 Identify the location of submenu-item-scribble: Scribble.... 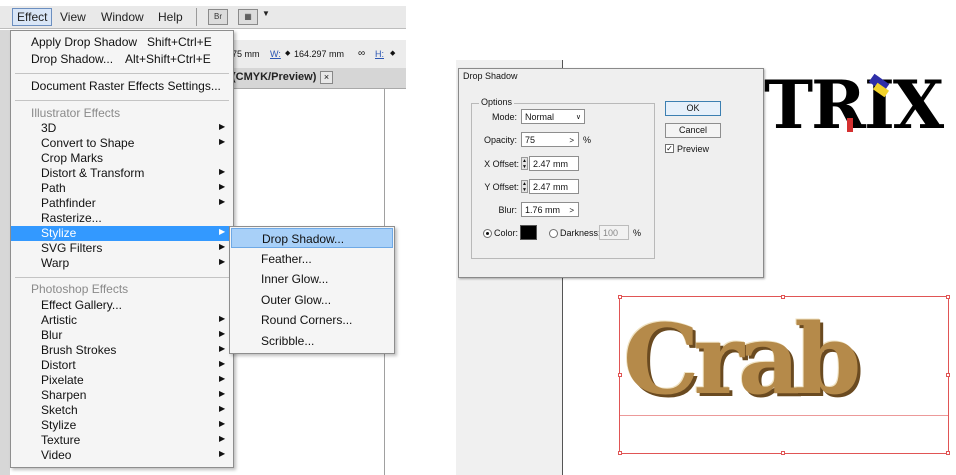
(312, 341).